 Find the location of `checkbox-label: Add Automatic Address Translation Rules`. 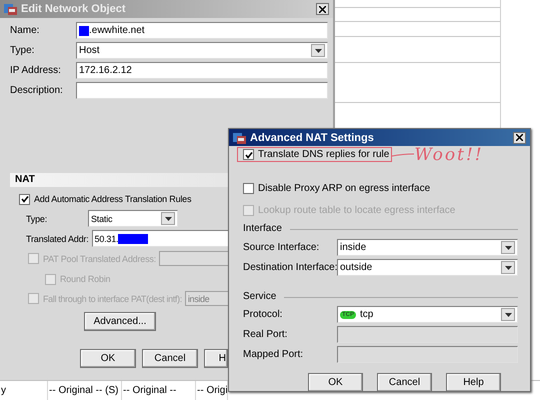

checkbox-label: Add Automatic Address Translation Rules is located at coordinates (113, 199).